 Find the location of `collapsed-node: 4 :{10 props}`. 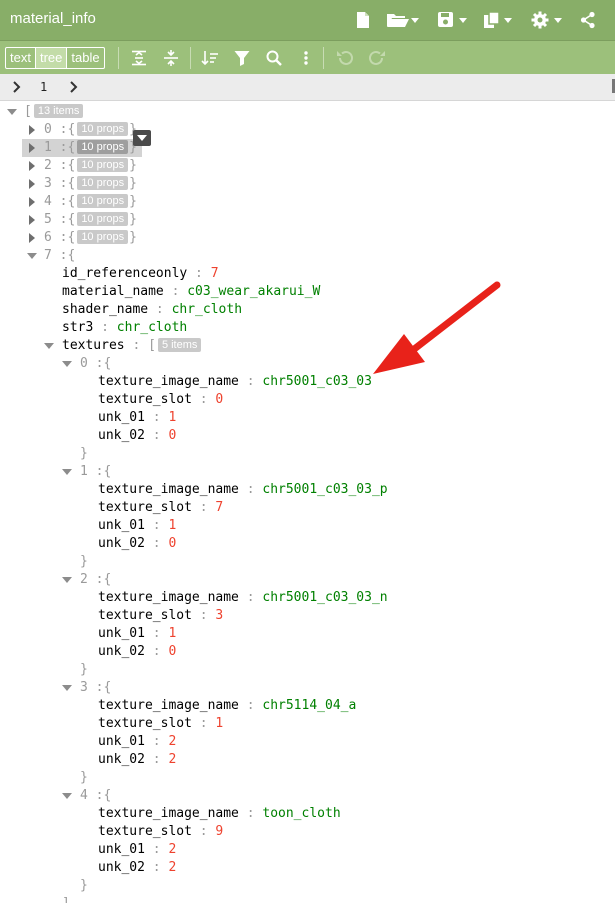

collapsed-node: 4 :{10 props} is located at coordinates (90, 202).